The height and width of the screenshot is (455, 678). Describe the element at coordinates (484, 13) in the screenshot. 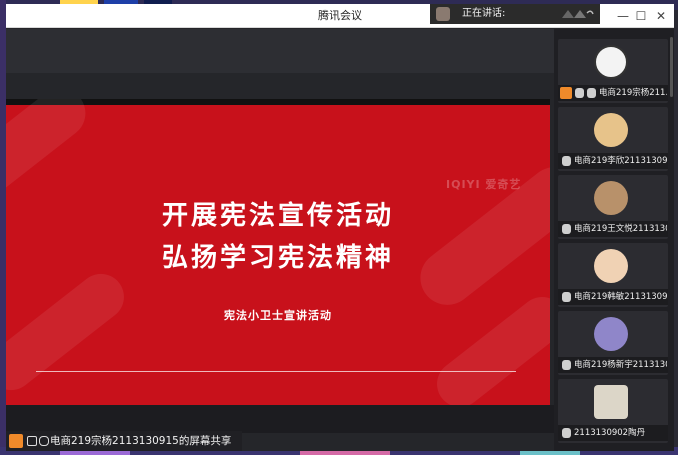

I see `speaking-label: 正在讲话:` at that location.